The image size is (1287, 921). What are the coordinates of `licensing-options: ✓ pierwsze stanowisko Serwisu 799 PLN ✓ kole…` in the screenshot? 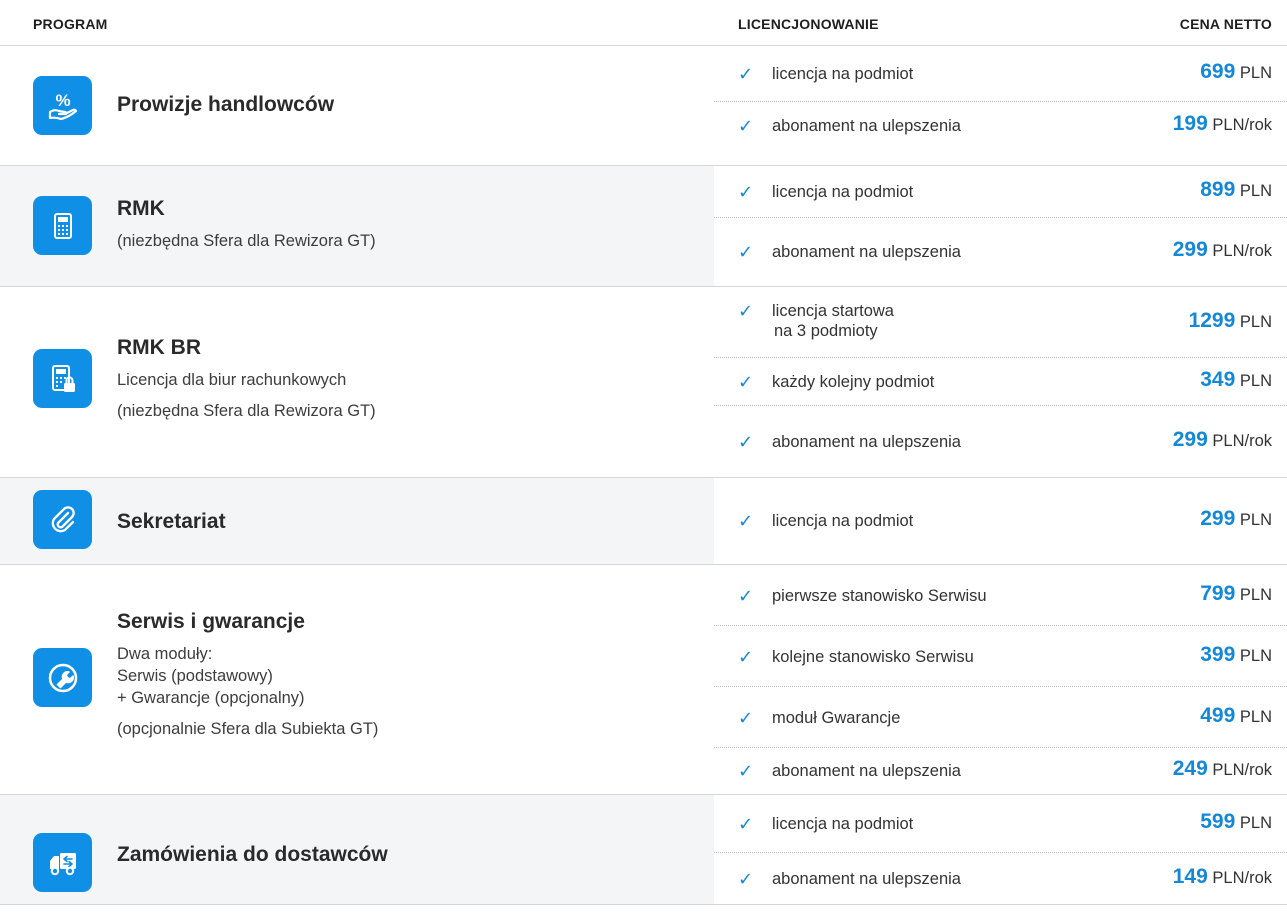 It's located at (1000, 679).